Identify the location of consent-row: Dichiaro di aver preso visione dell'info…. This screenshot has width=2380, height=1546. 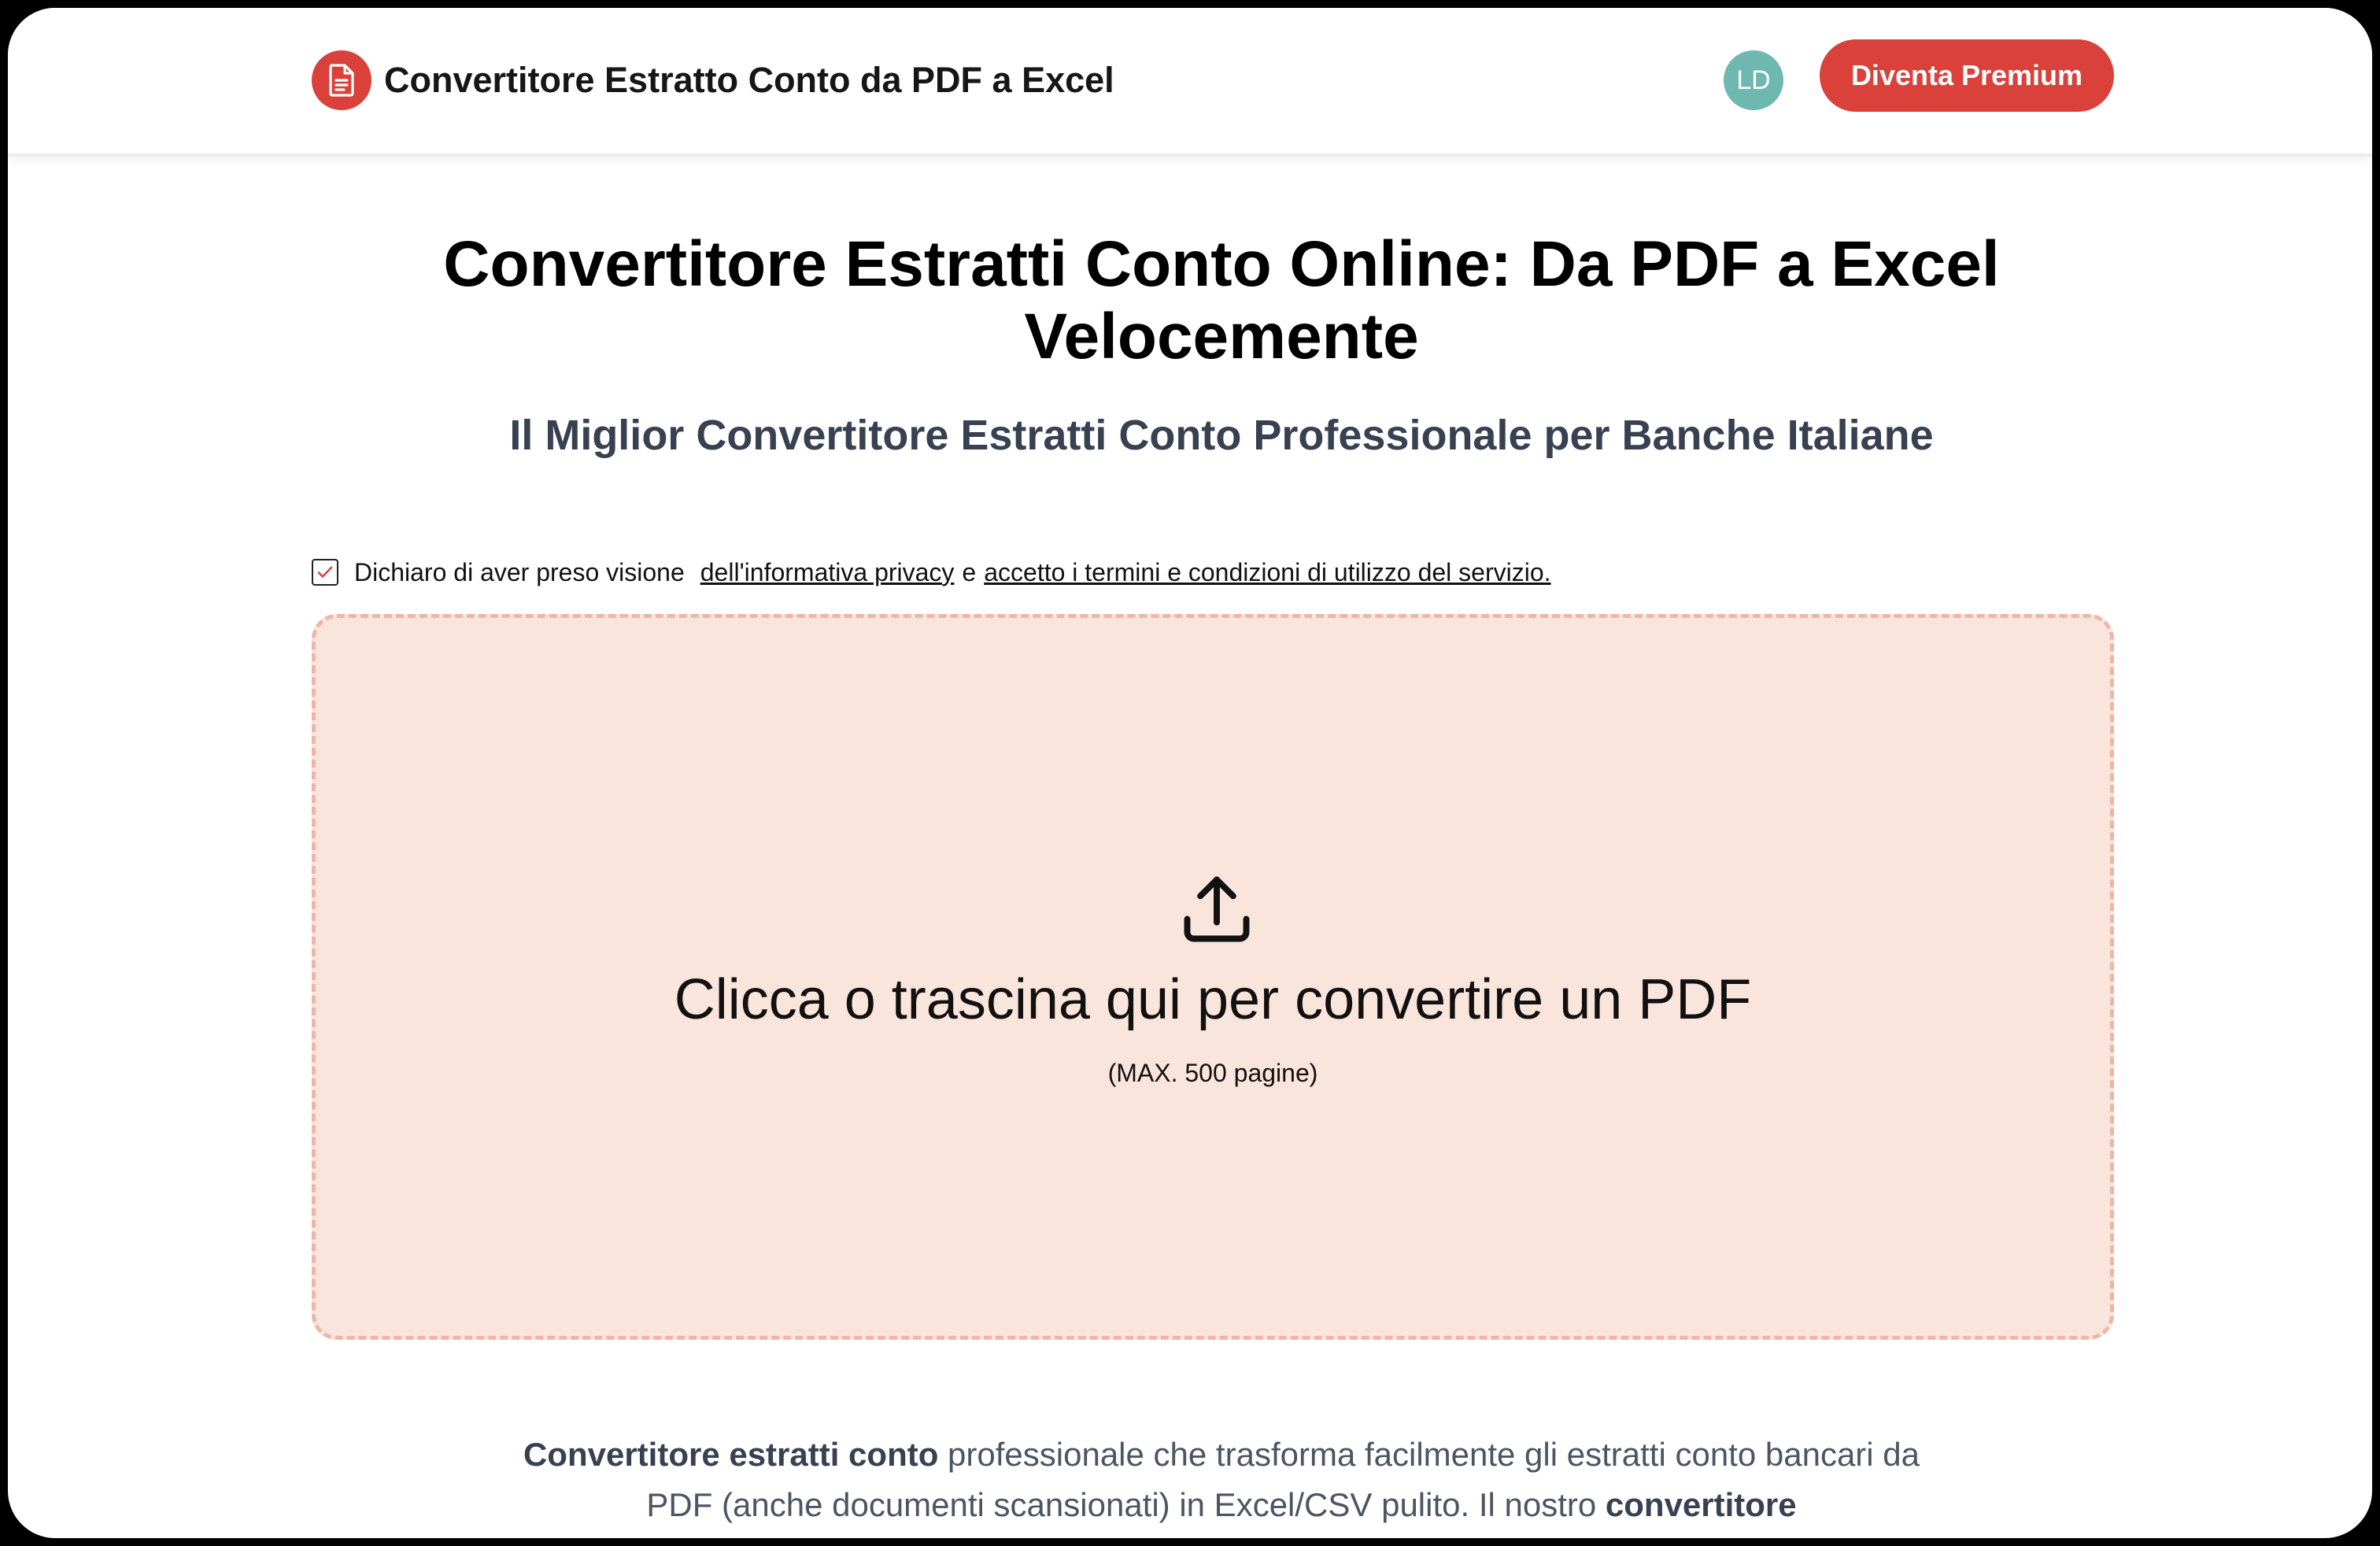
(931, 572).